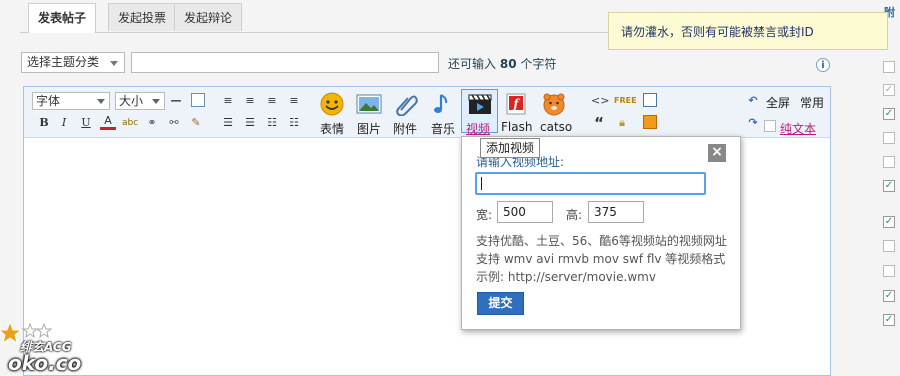 This screenshot has height=376, width=900. I want to click on align-right-icon: ≡, so click(272, 101).